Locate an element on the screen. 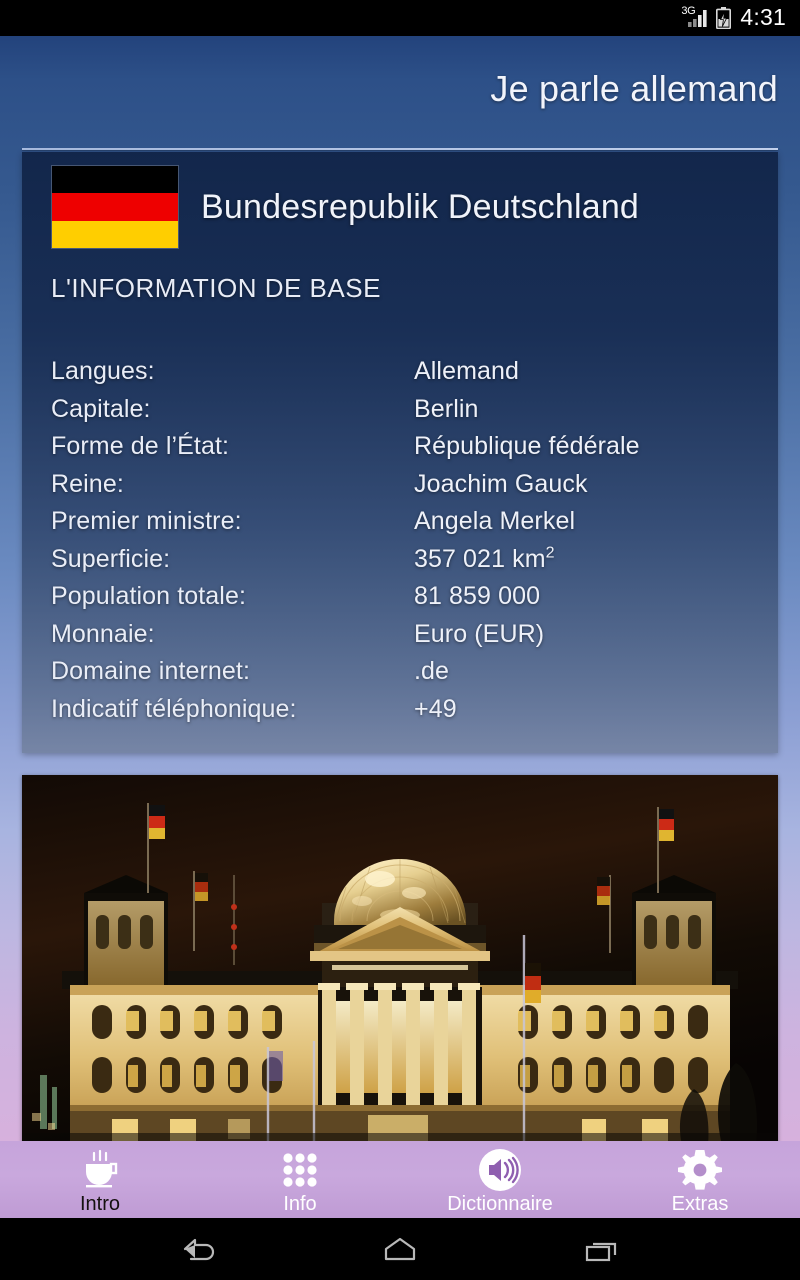 This screenshot has height=1280, width=800. info-row-label: Premier ministre: is located at coordinates (146, 521).